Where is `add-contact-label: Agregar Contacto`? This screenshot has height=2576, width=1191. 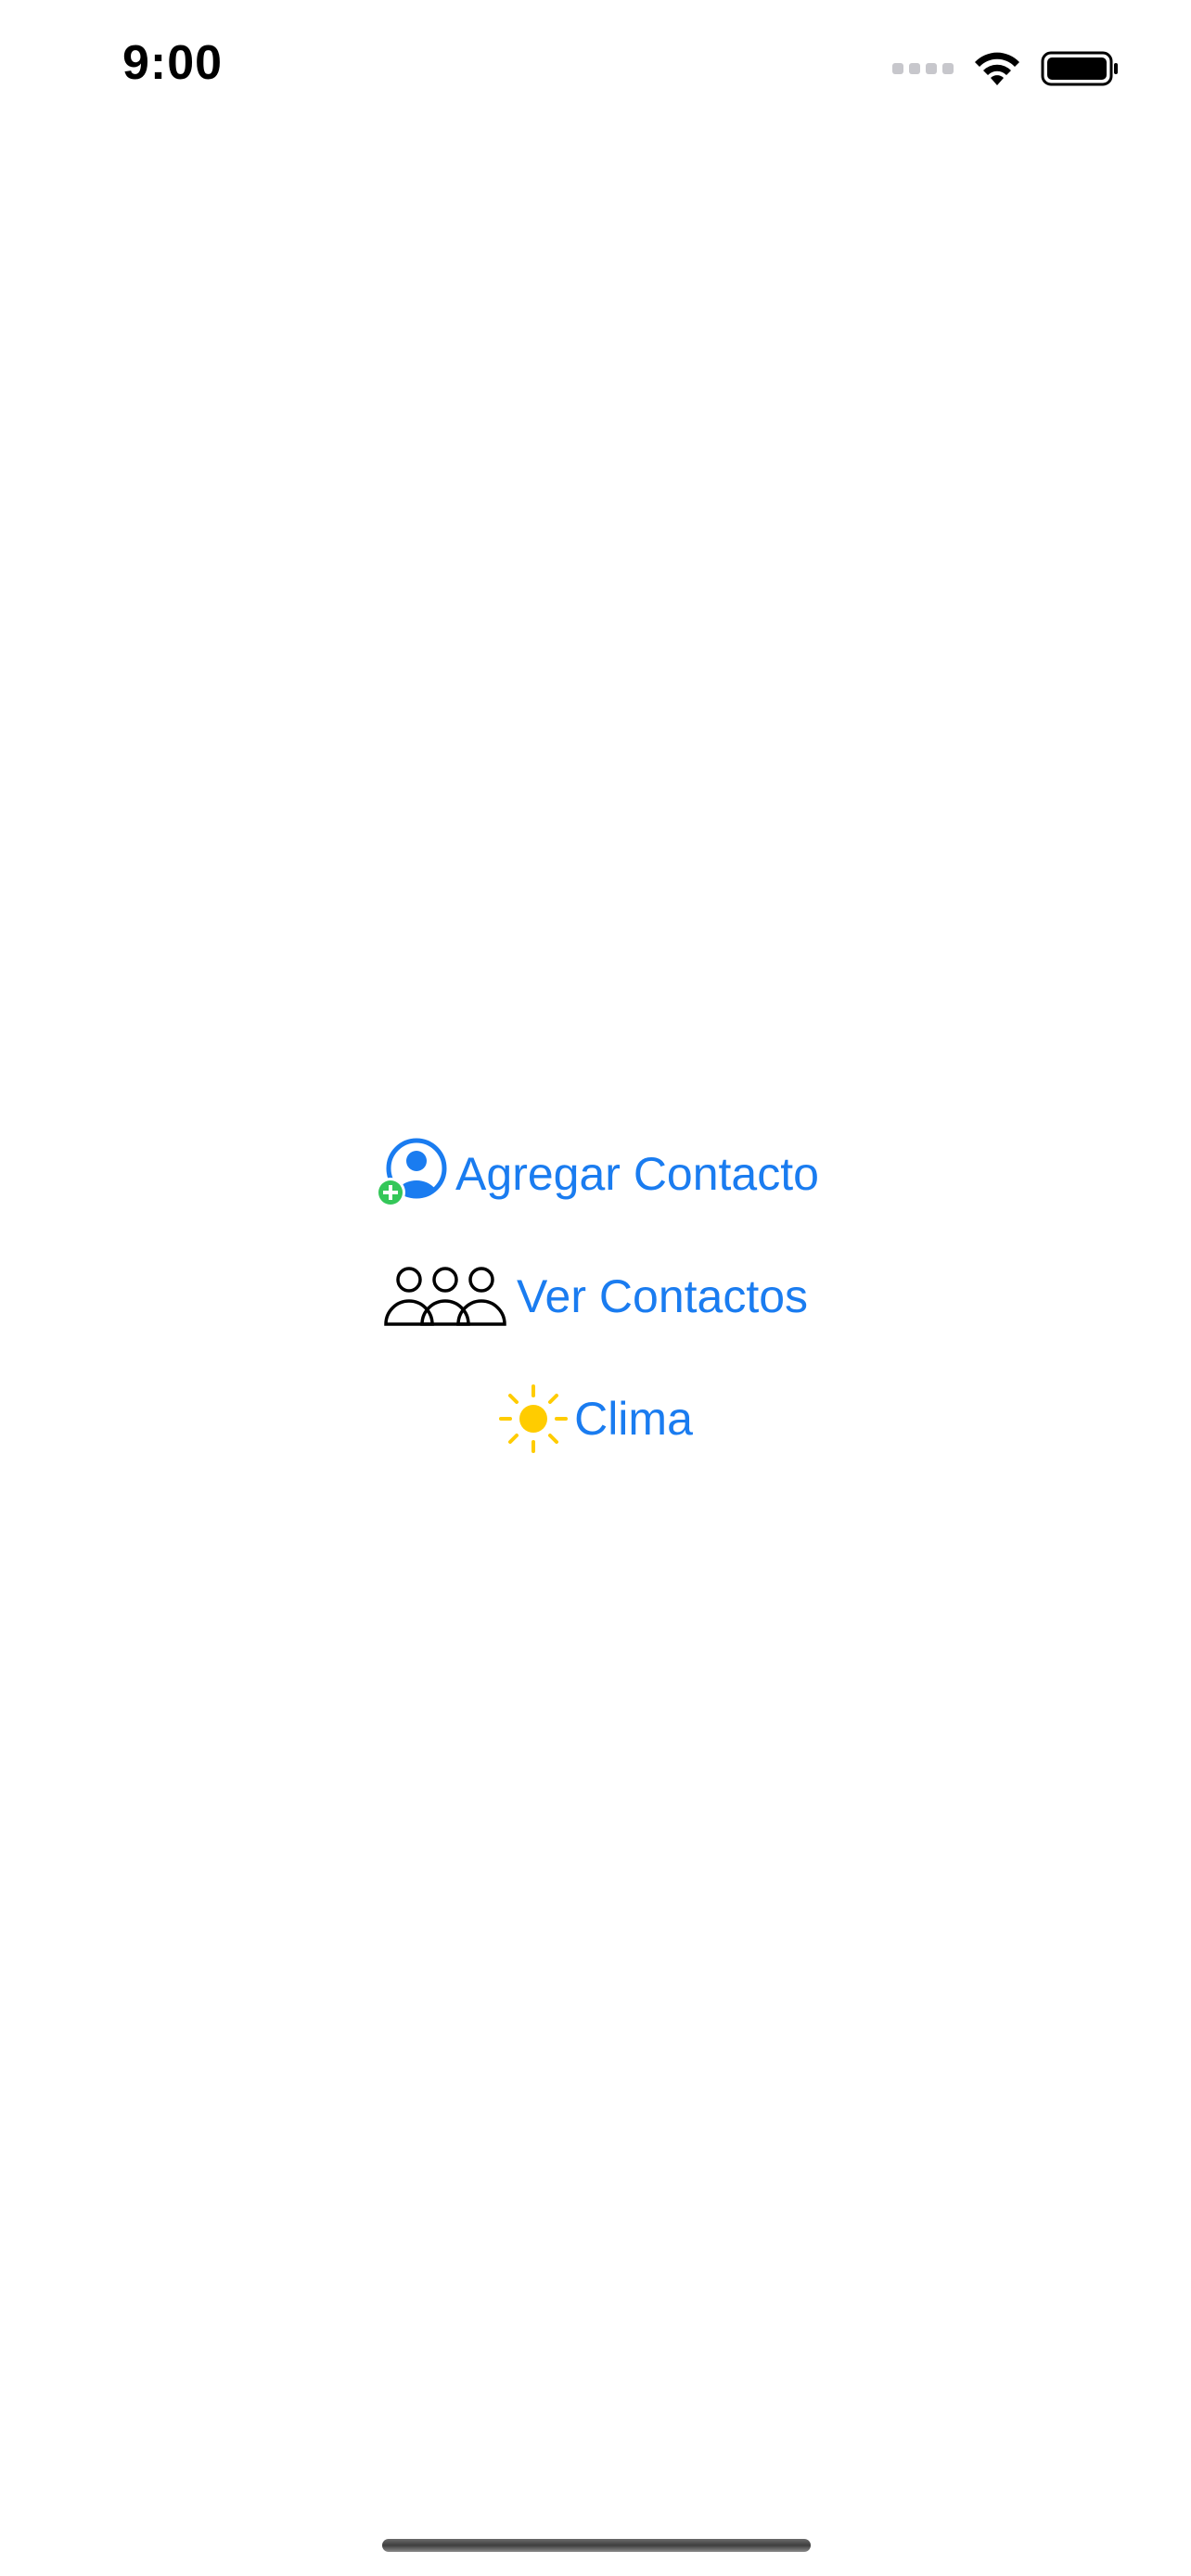
add-contact-label: Agregar Contacto is located at coordinates (637, 1174).